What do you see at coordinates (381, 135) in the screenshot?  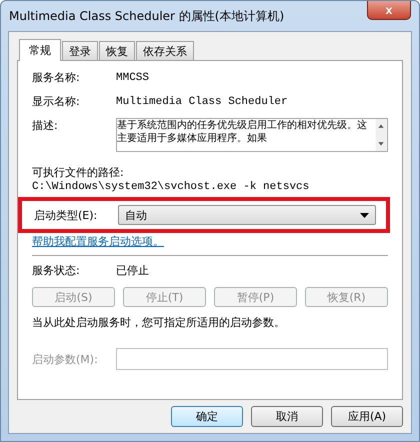 I see `scrollbar-icon` at bounding box center [381, 135].